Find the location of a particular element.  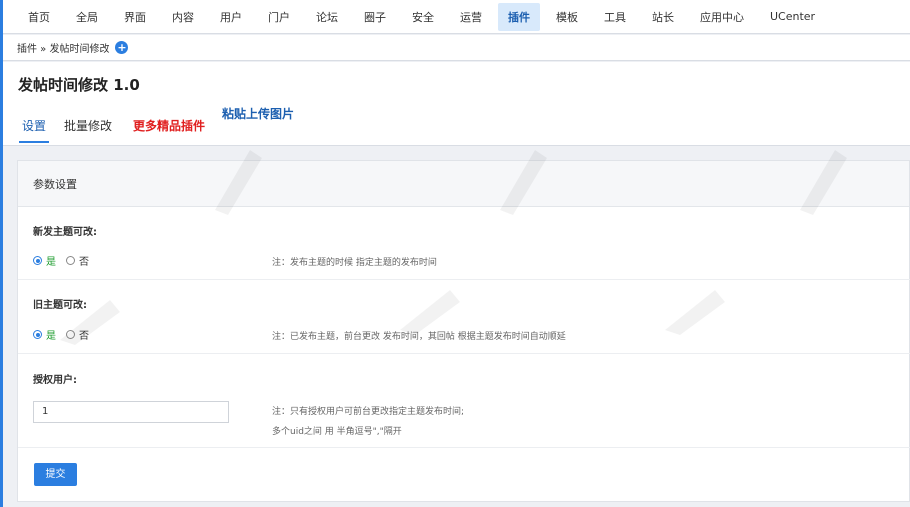

nav-item-interface: 界面 is located at coordinates (135, 17).